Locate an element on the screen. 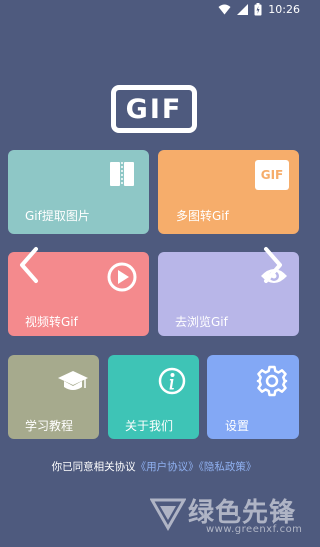 The width and height of the screenshot is (320, 547). agreement-notice: 你已同意相关协议《用户协议》《隐私政策》 is located at coordinates (154, 466).